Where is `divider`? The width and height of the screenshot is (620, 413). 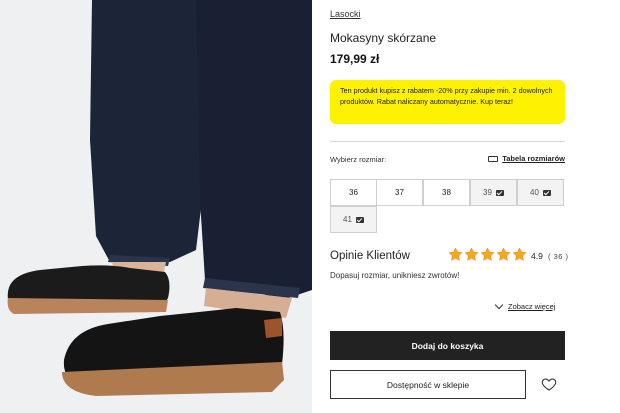 divider is located at coordinates (447, 141).